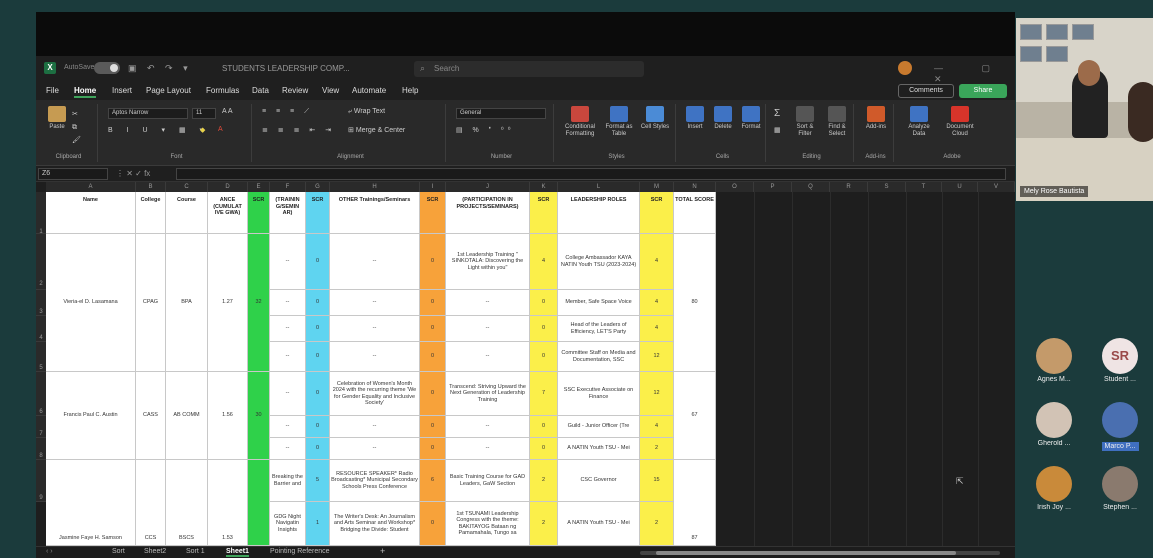 Image resolution: width=1153 pixels, height=558 pixels. What do you see at coordinates (591, 174) in the screenshot?
I see `formula-input` at bounding box center [591, 174].